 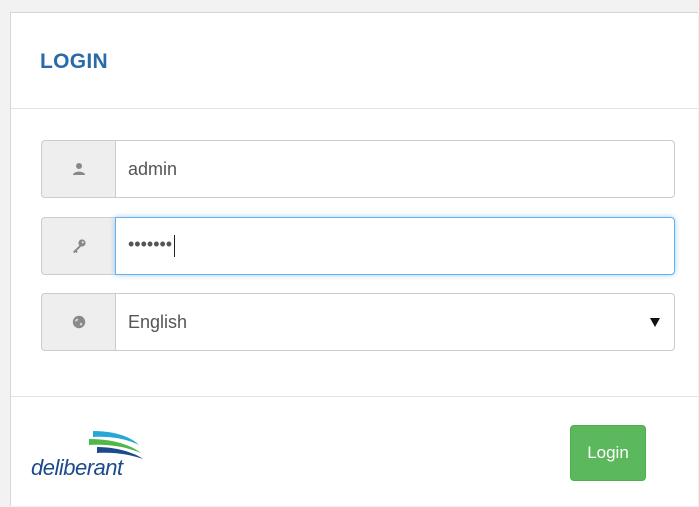 I want to click on username-row: admin, so click(x=358, y=169).